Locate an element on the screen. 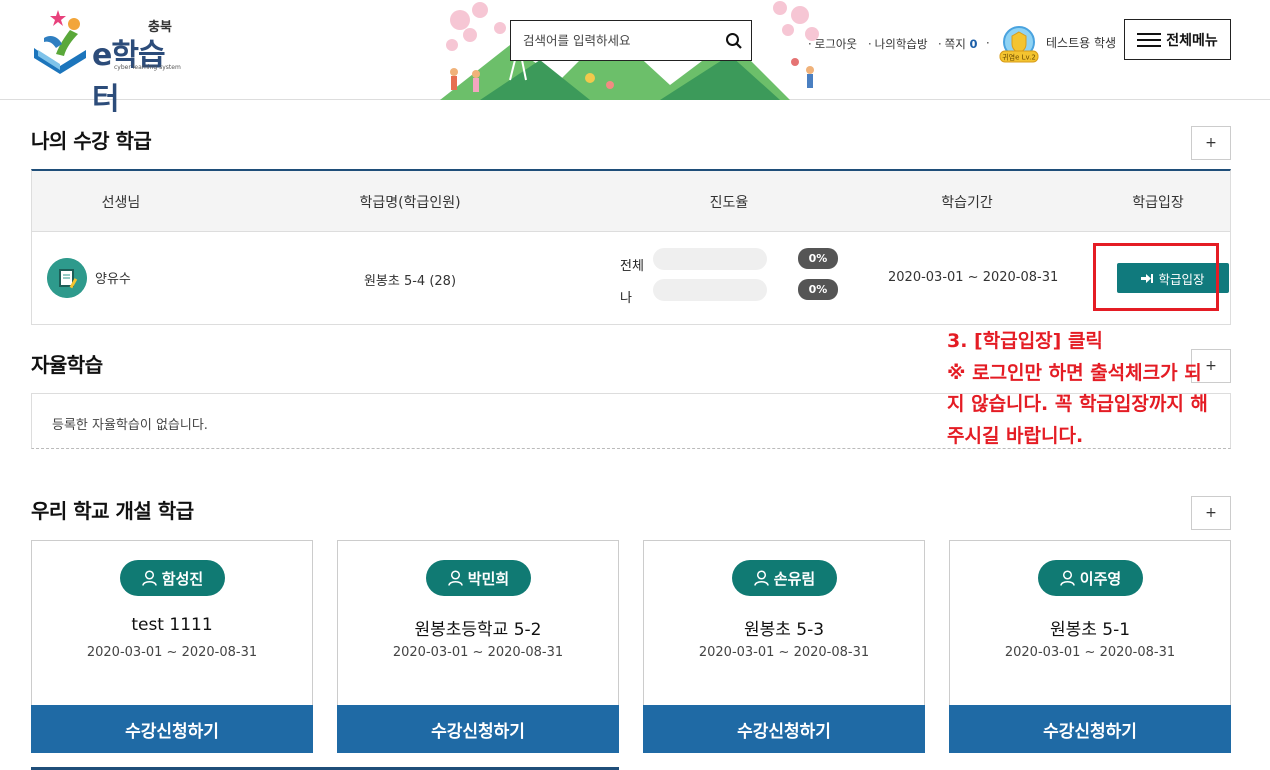 The height and width of the screenshot is (770, 1270). column-header-class-name: 학급명(학급인원) is located at coordinates (410, 203).